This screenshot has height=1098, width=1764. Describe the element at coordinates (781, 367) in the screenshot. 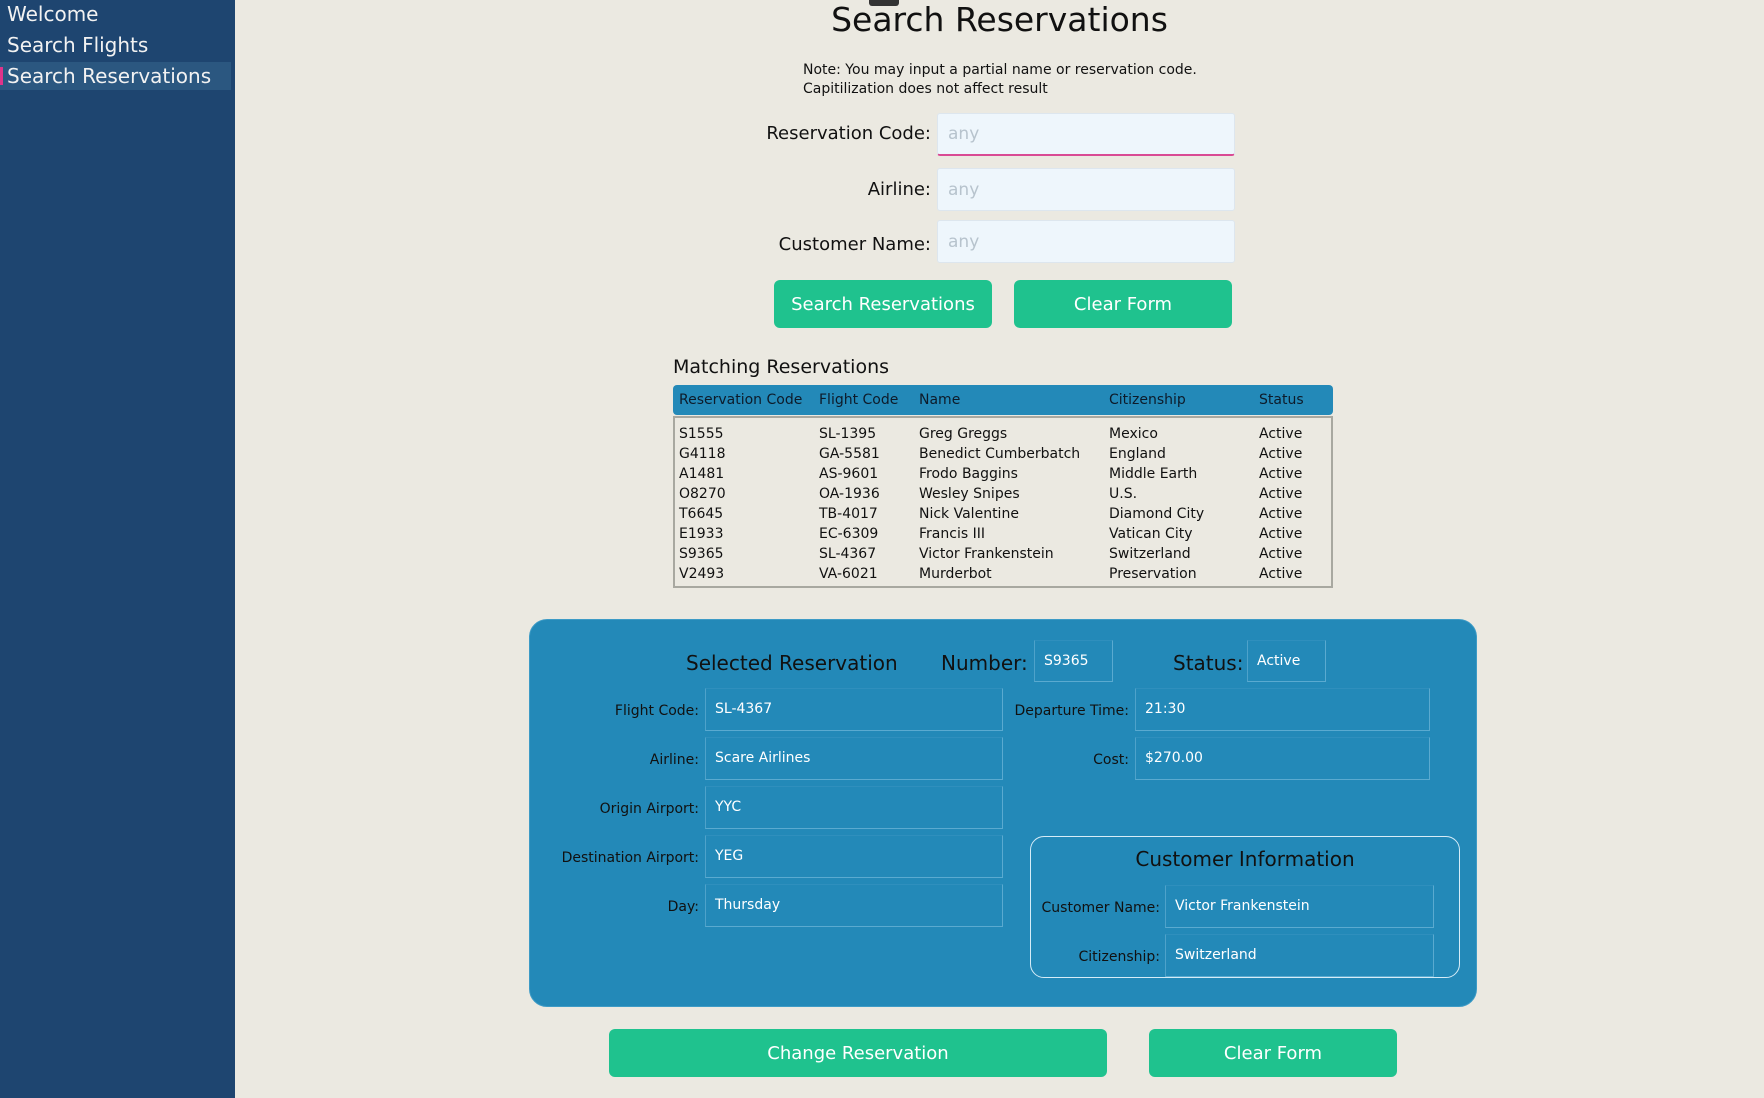

I see `results-title: Matching Reservations` at that location.